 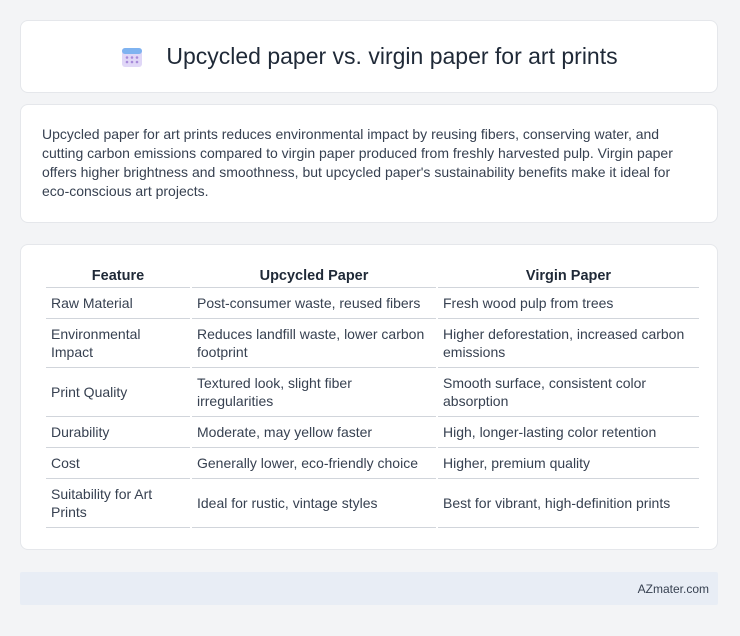 I want to click on footer: AZmater.com, so click(x=369, y=588).